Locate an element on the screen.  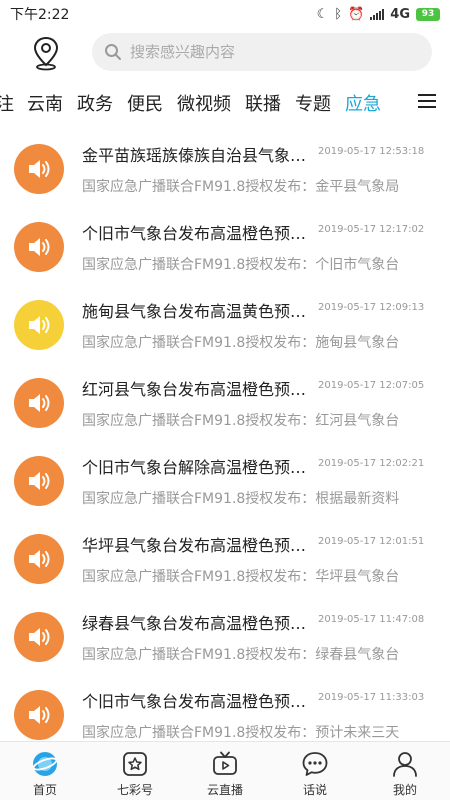
item-time: 2019-05-17 12:07:05 is located at coordinates (371, 385).